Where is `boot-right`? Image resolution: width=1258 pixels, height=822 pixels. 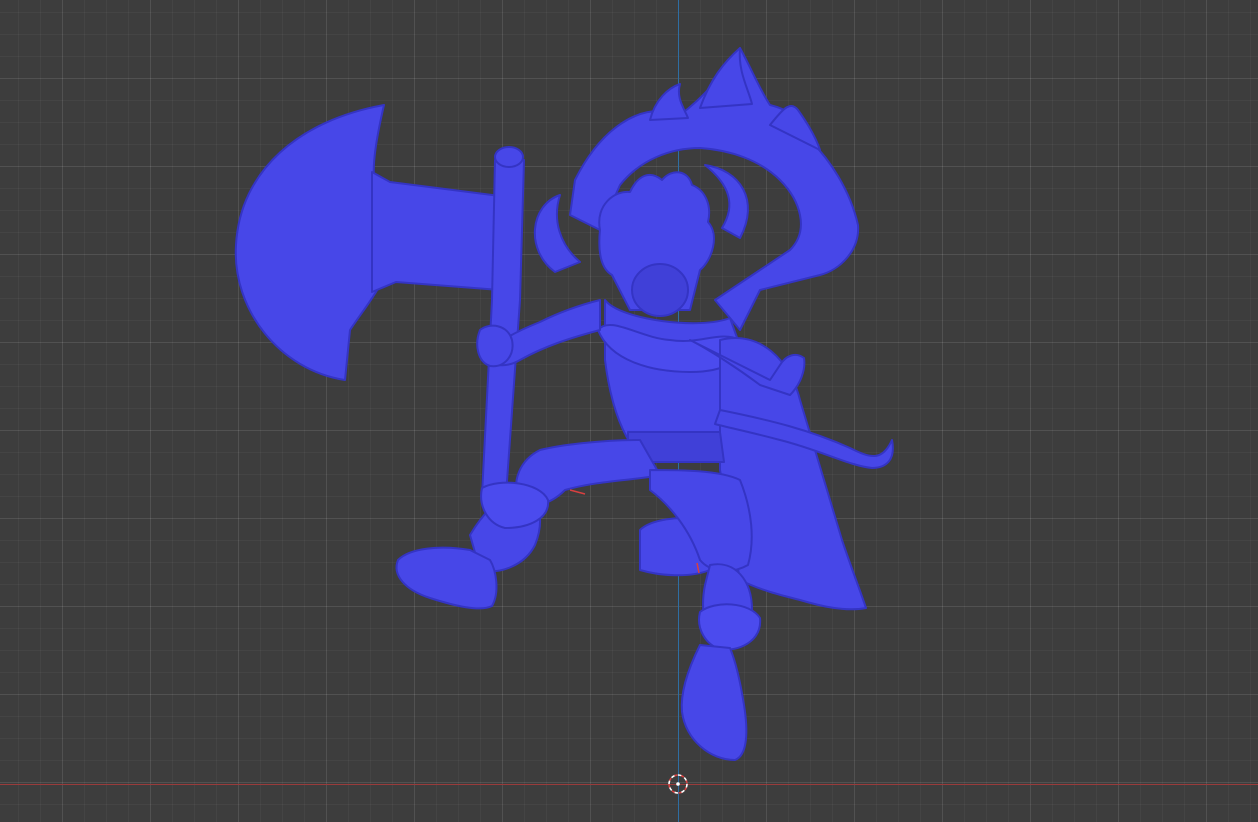
boot-right is located at coordinates (714, 702).